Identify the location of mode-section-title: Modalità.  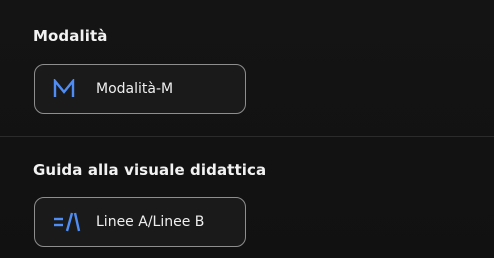
(70, 36).